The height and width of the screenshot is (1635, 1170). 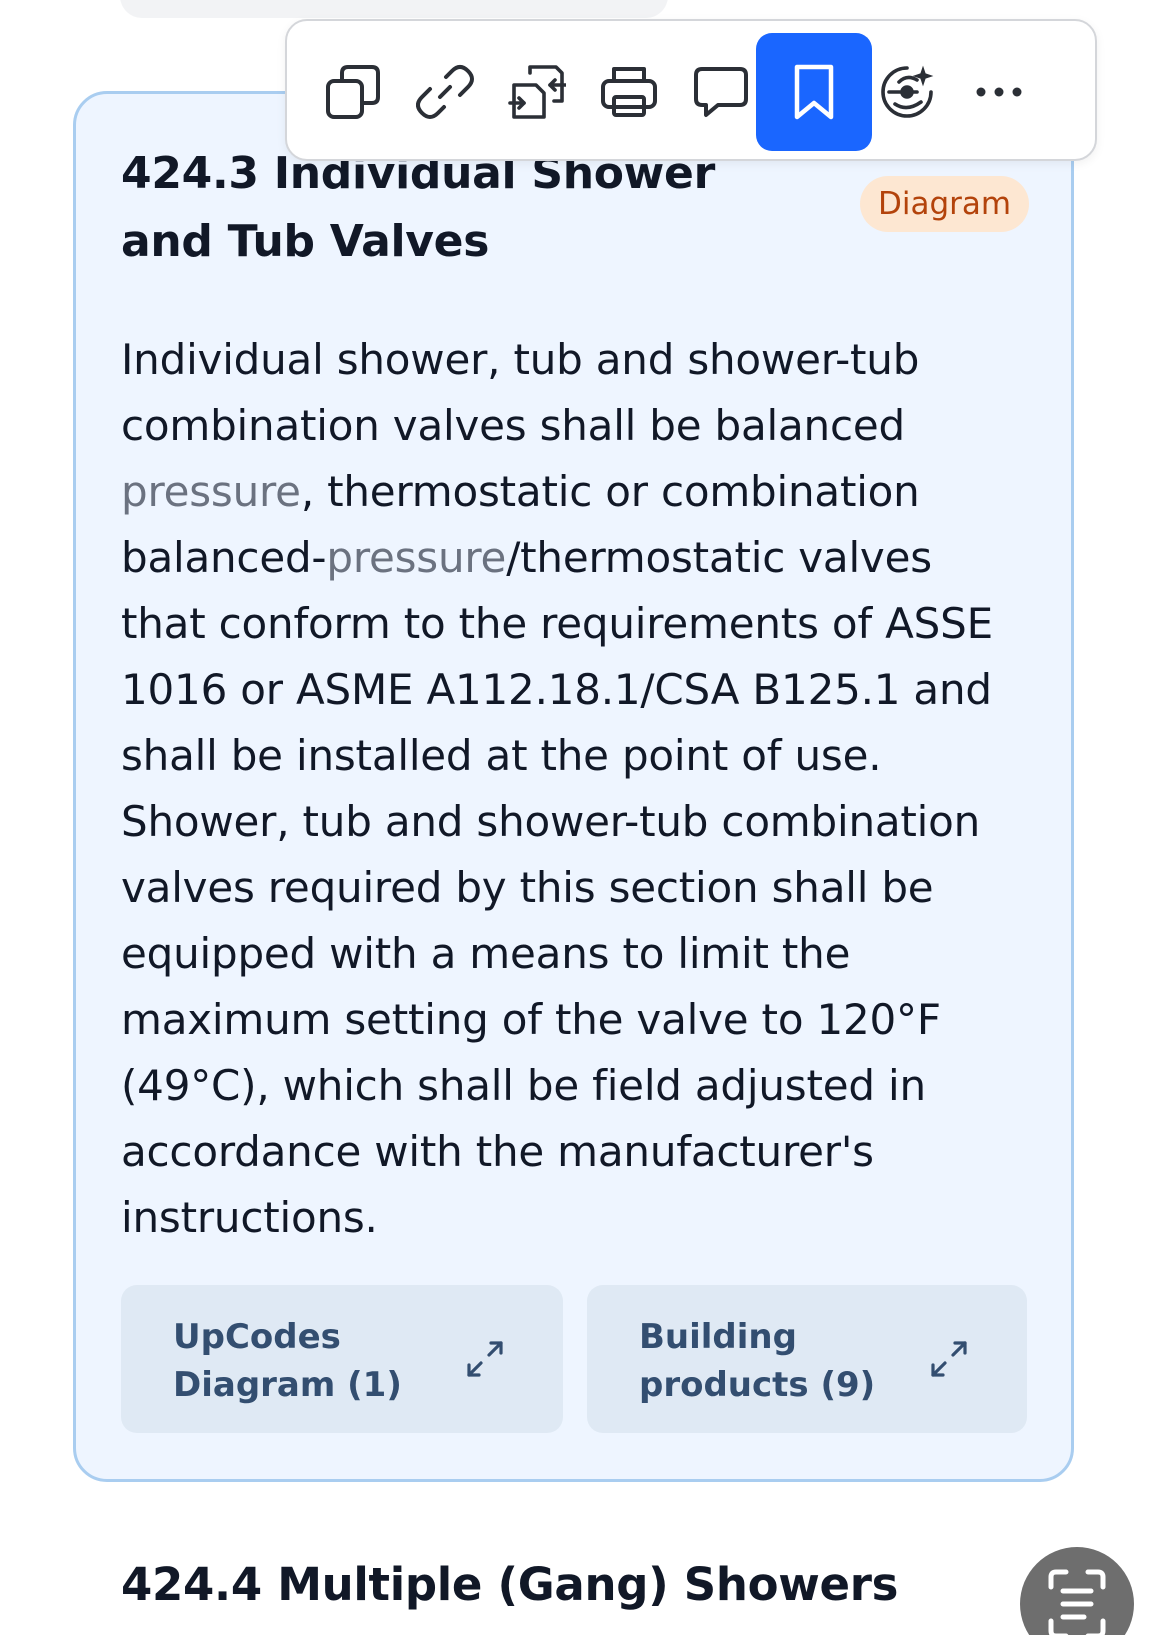 What do you see at coordinates (394, 9) in the screenshot?
I see `previous-card-edge` at bounding box center [394, 9].